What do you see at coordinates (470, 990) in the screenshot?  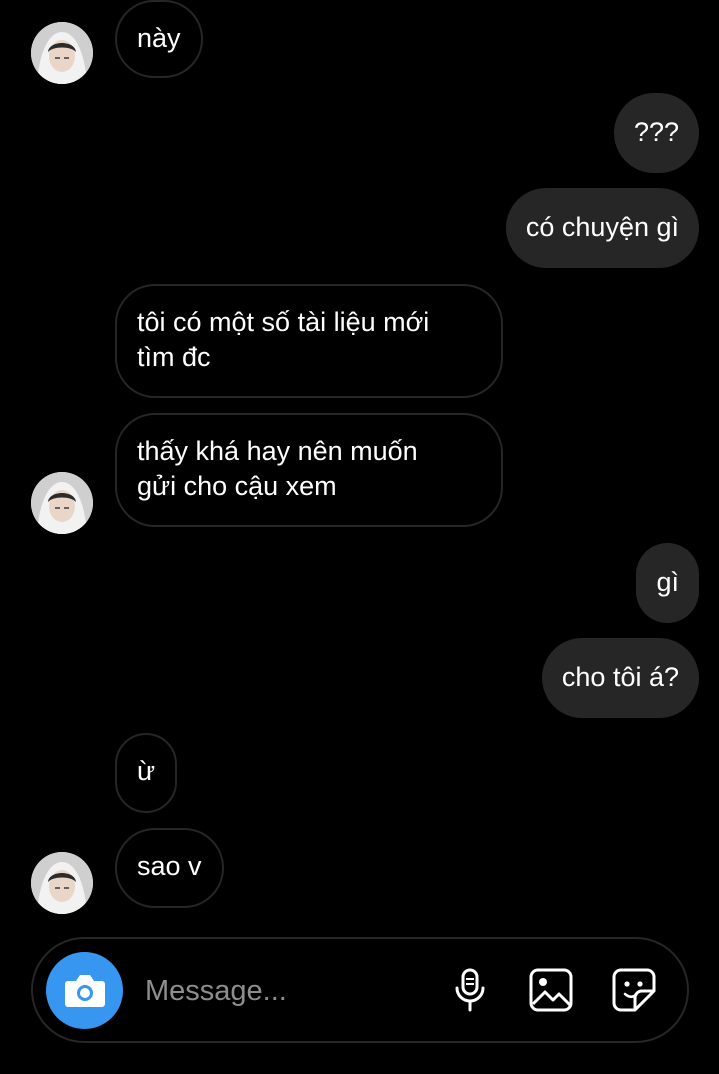 I see `microphone-icon` at bounding box center [470, 990].